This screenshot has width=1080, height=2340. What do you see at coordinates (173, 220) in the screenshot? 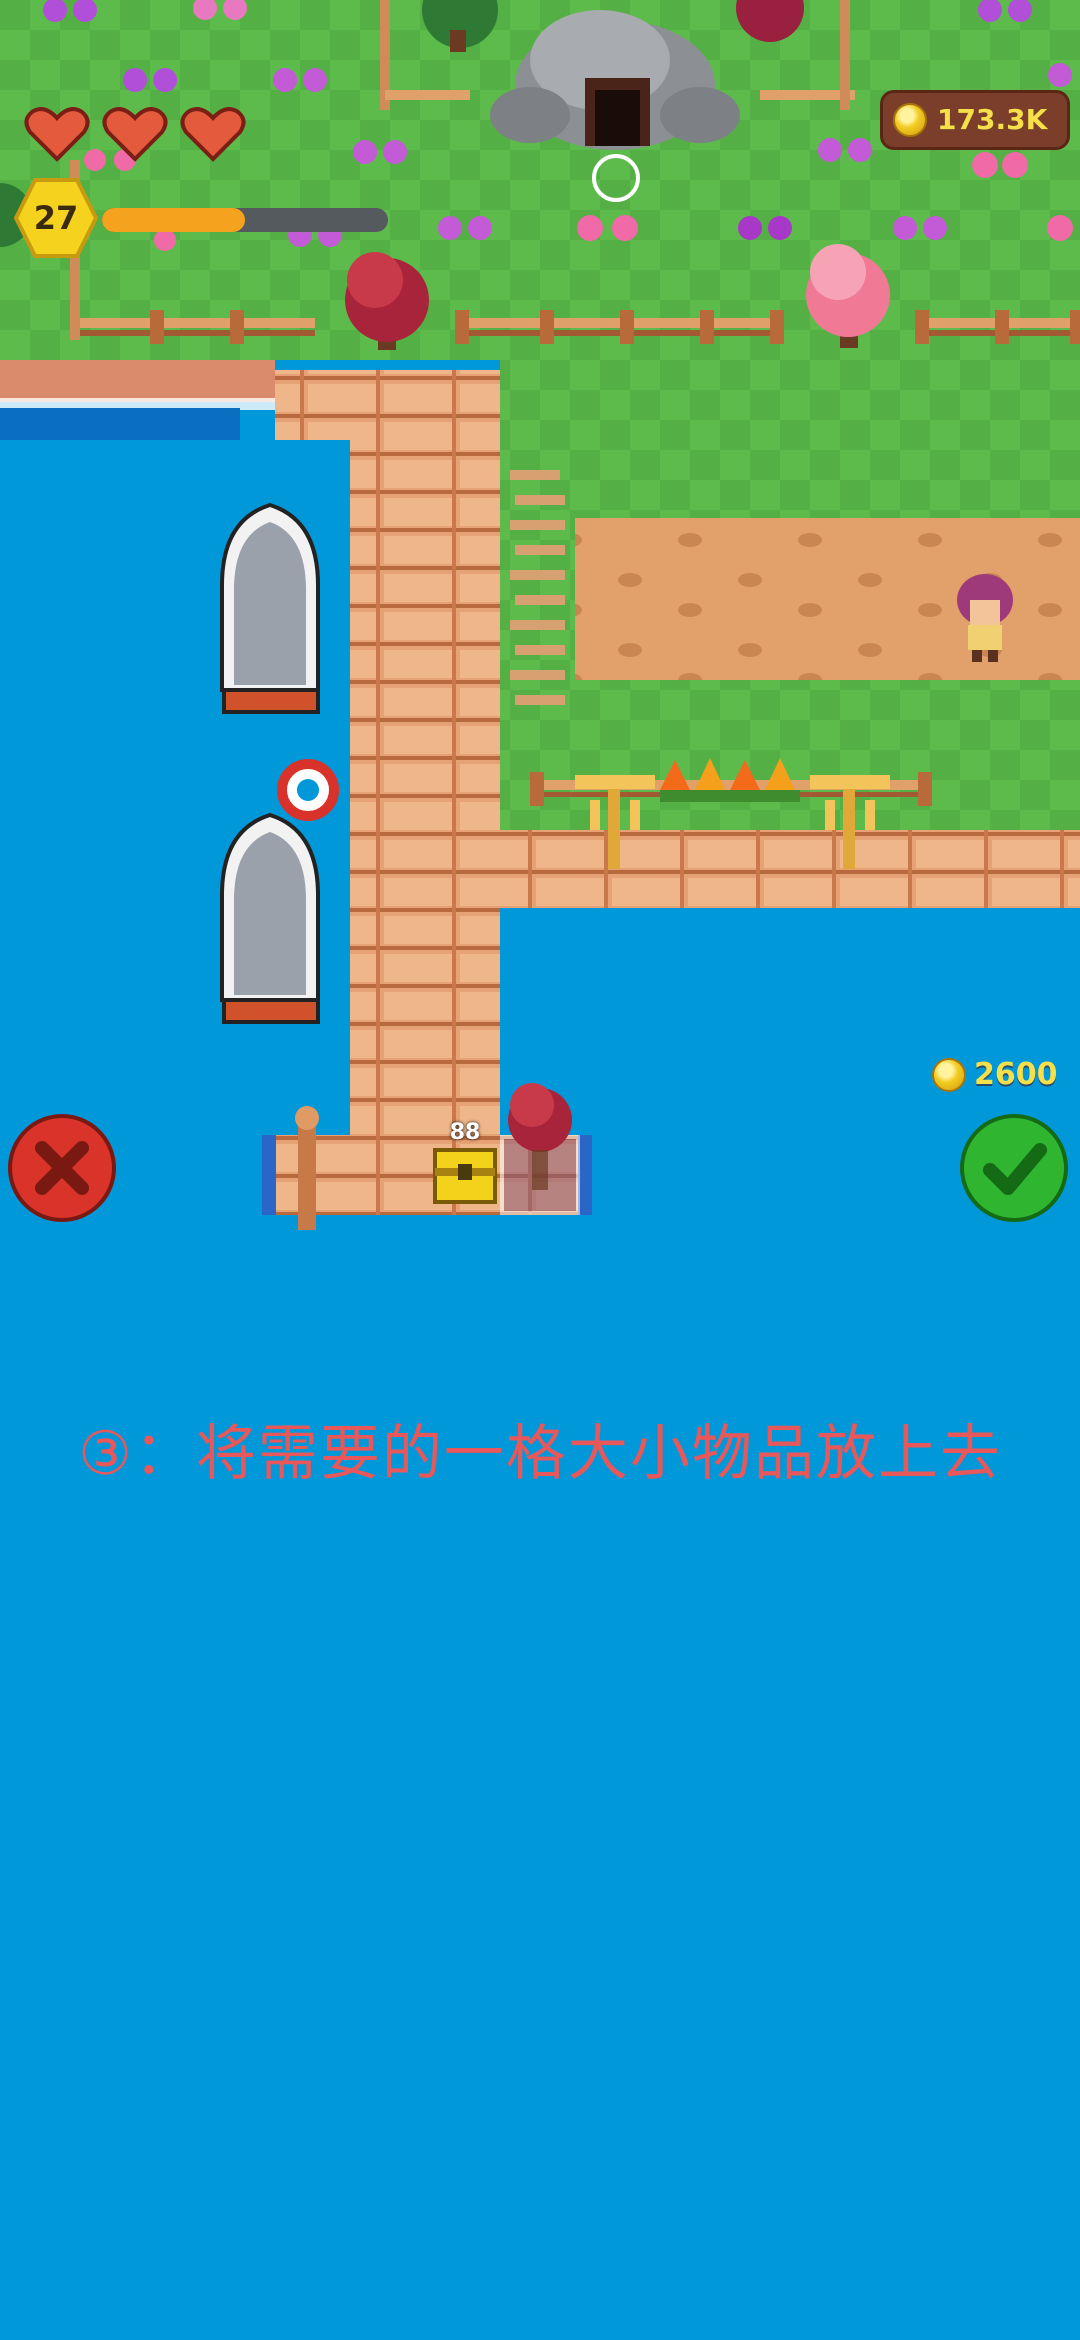
I see `xp-bar-fill` at bounding box center [173, 220].